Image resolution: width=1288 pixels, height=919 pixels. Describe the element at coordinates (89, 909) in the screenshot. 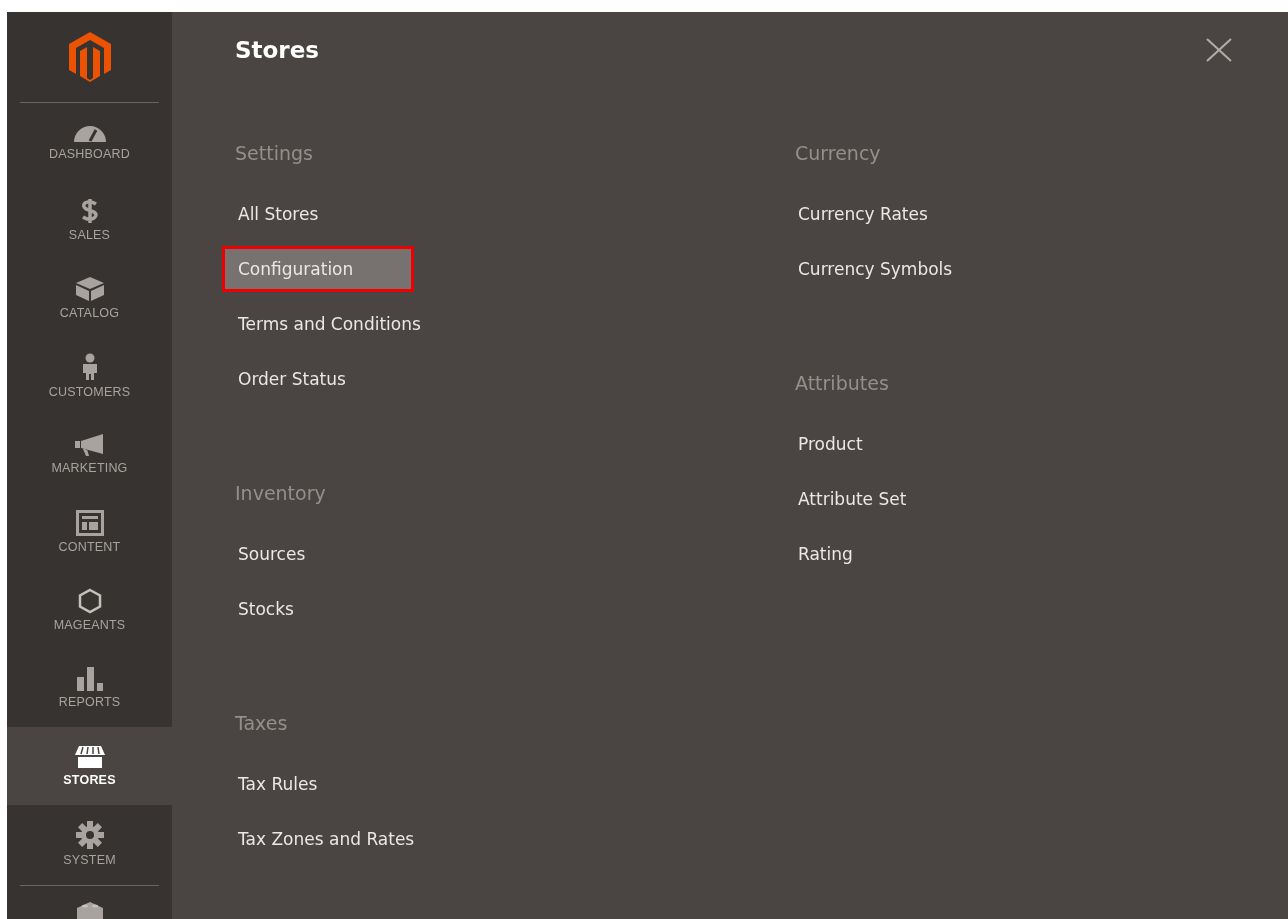

I see `blocks-icon` at that location.